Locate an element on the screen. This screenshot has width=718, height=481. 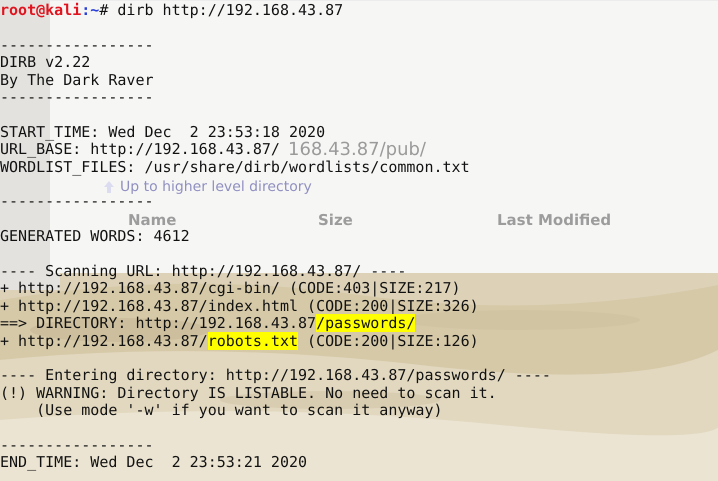
terminal-line: ==> DIRECTORY: http://192.168.43.87/passwords/ is located at coordinates (208, 324).